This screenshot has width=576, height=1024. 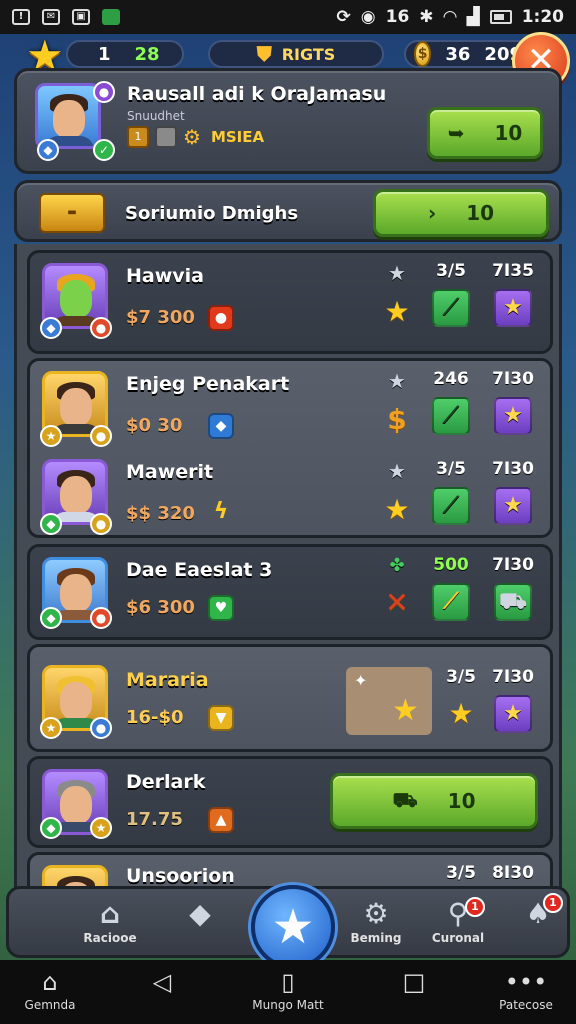 What do you see at coordinates (461, 801) in the screenshot?
I see `player-button-value: 10` at bounding box center [461, 801].